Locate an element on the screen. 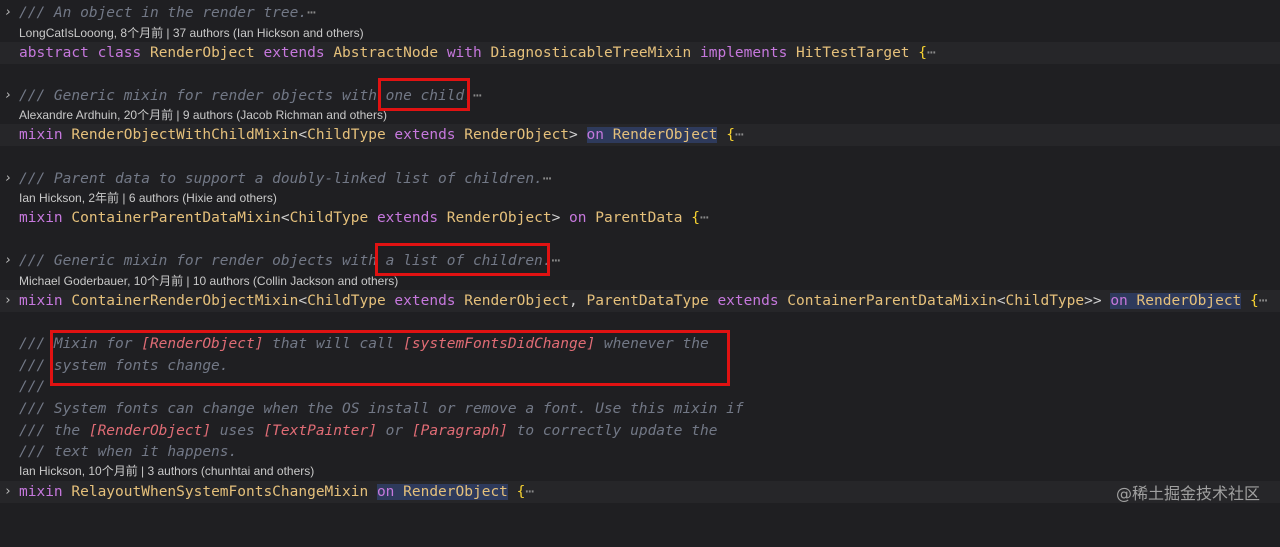 This screenshot has height=547, width=1280. type-name: RelayoutWhenSystemFontsChangeMixin is located at coordinates (220, 492).